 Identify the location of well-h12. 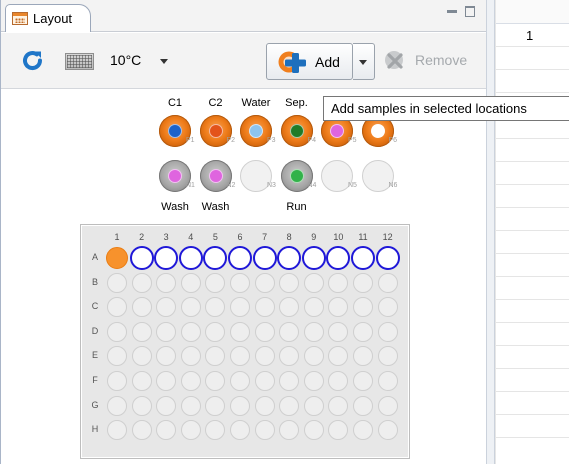
(387, 430).